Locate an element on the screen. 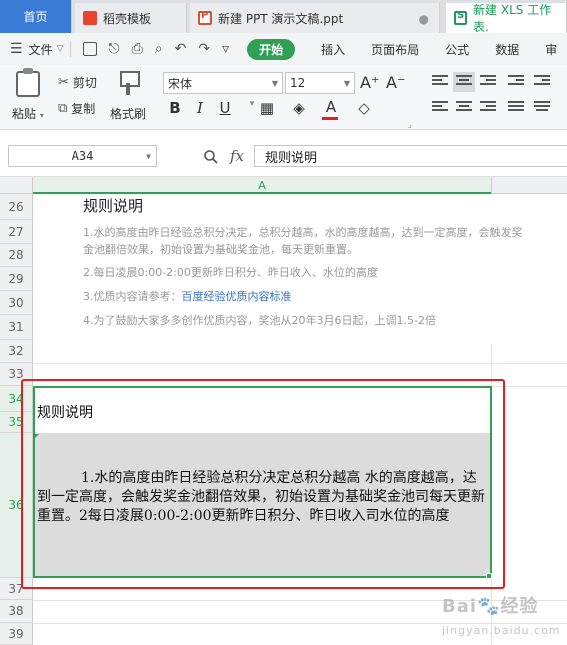 This screenshot has height=645, width=567. cut-label: 剪切 is located at coordinates (84, 83).